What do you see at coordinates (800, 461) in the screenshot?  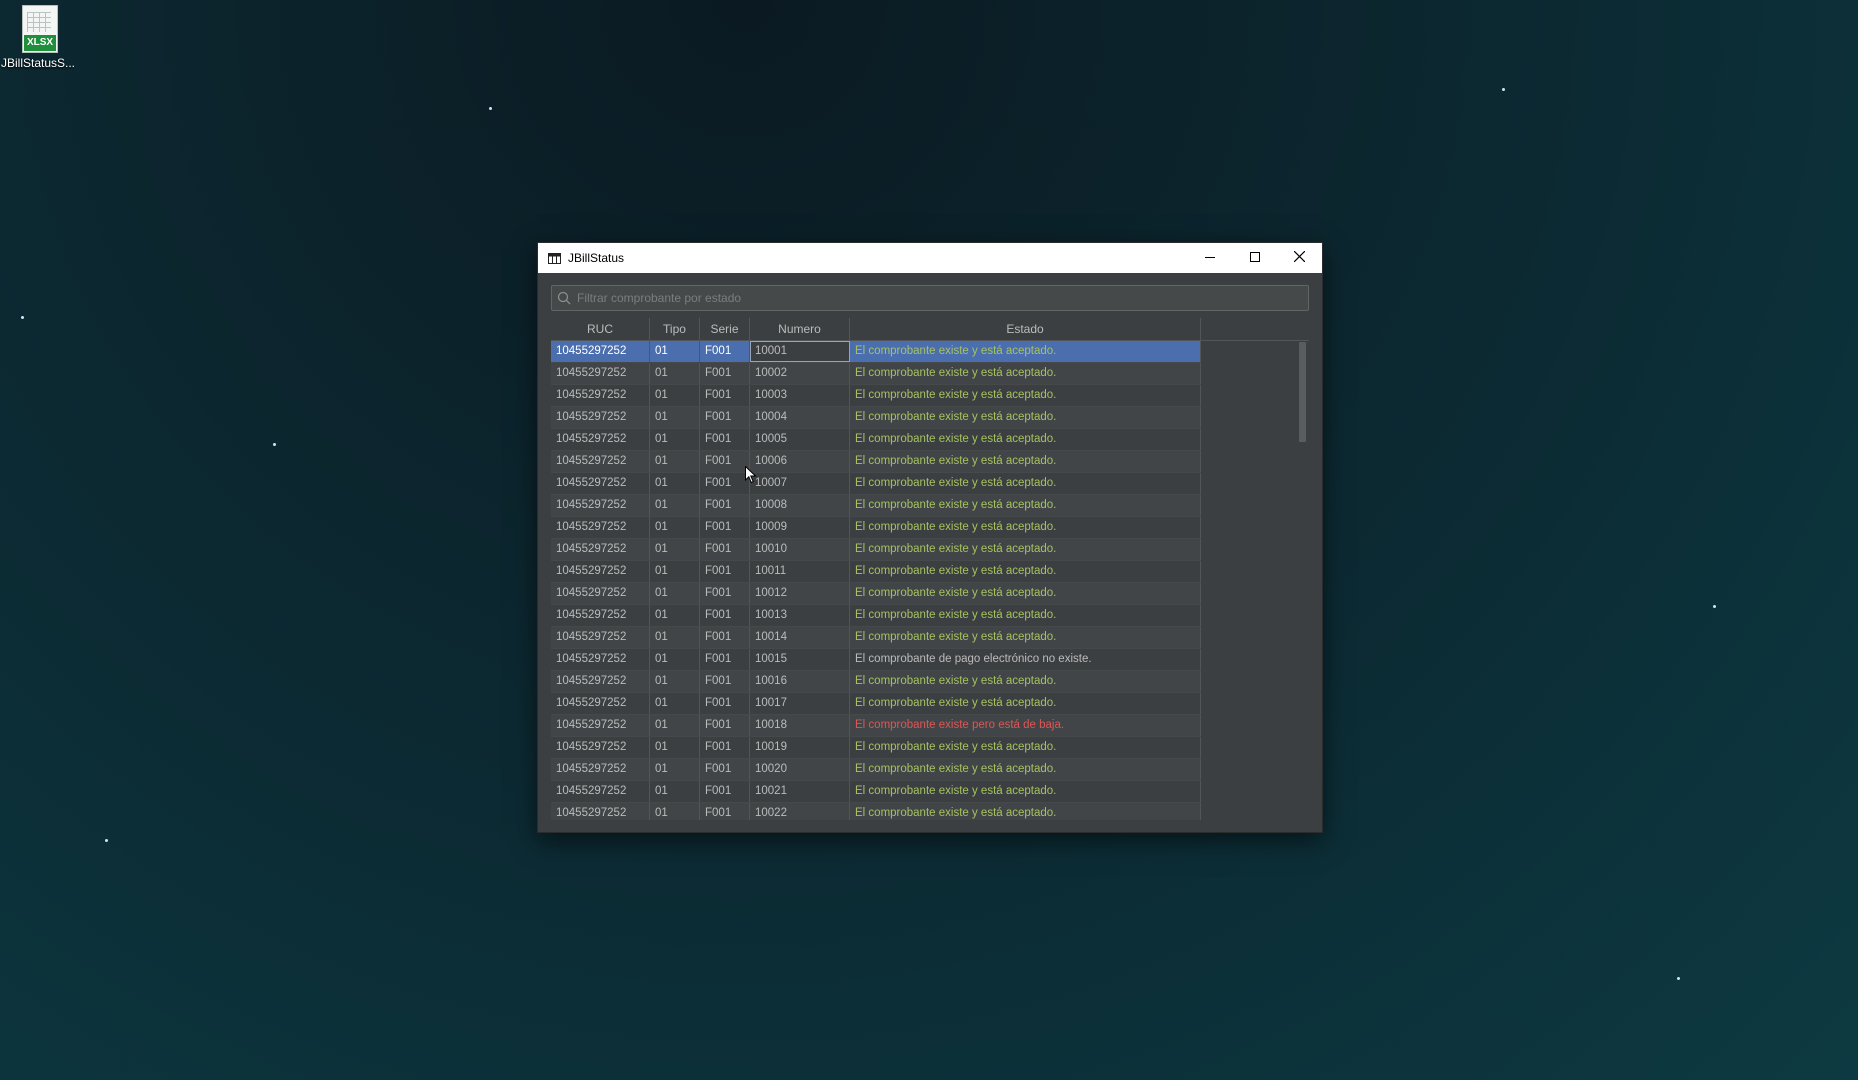 I see `cell-numero: 10006` at bounding box center [800, 461].